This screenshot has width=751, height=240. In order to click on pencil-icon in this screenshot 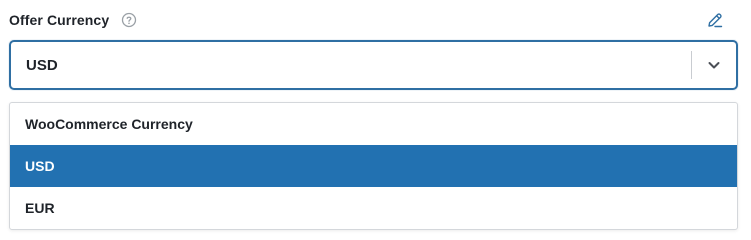, I will do `click(715, 20)`.